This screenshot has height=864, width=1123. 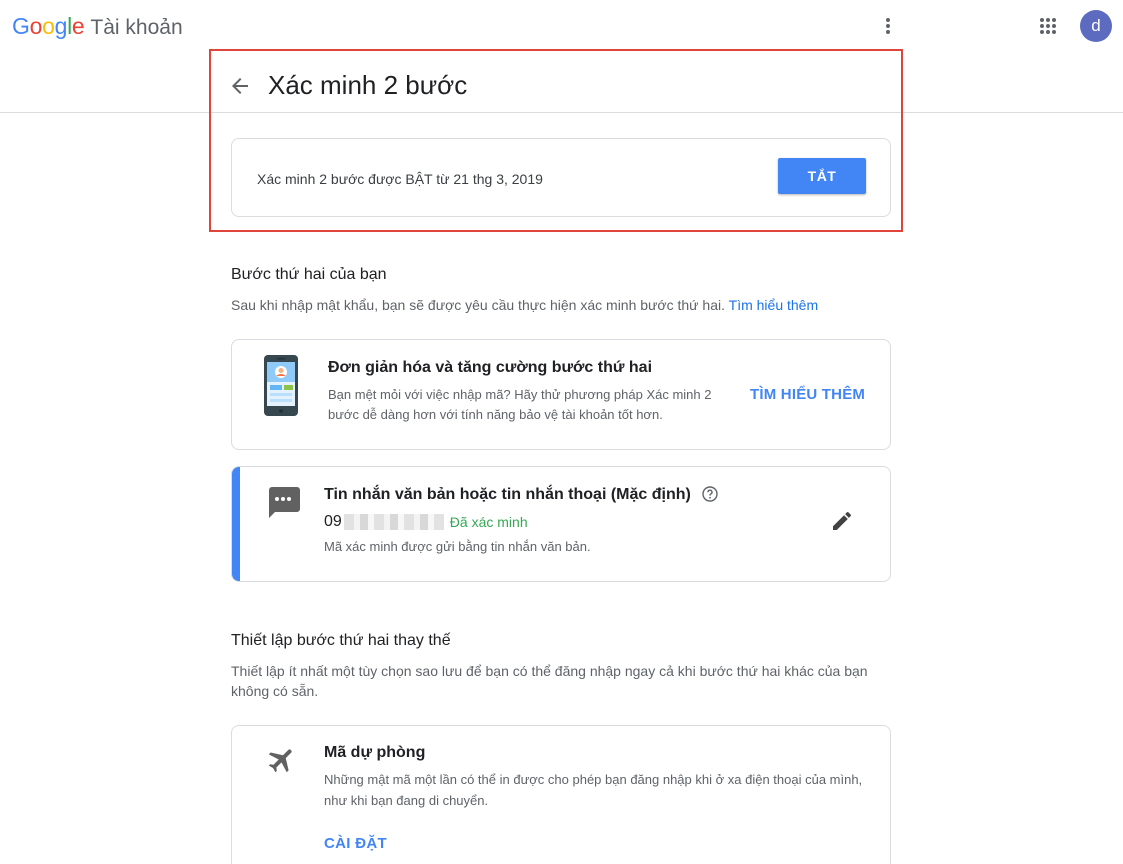 I want to click on verified-badge: Đã xác minh, so click(x=488, y=522).